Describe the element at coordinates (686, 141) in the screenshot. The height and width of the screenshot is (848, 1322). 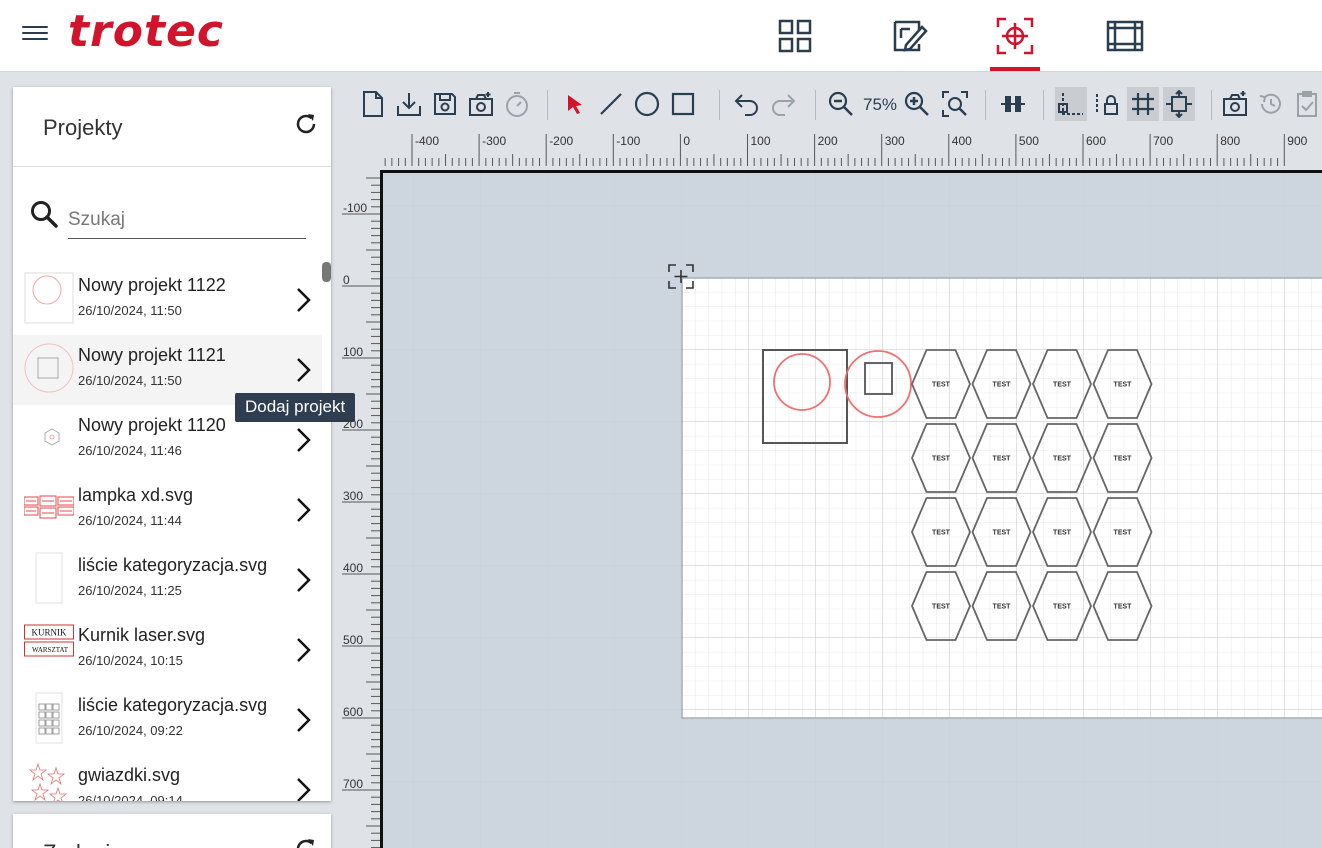
I see `ruler-label: 0` at that location.